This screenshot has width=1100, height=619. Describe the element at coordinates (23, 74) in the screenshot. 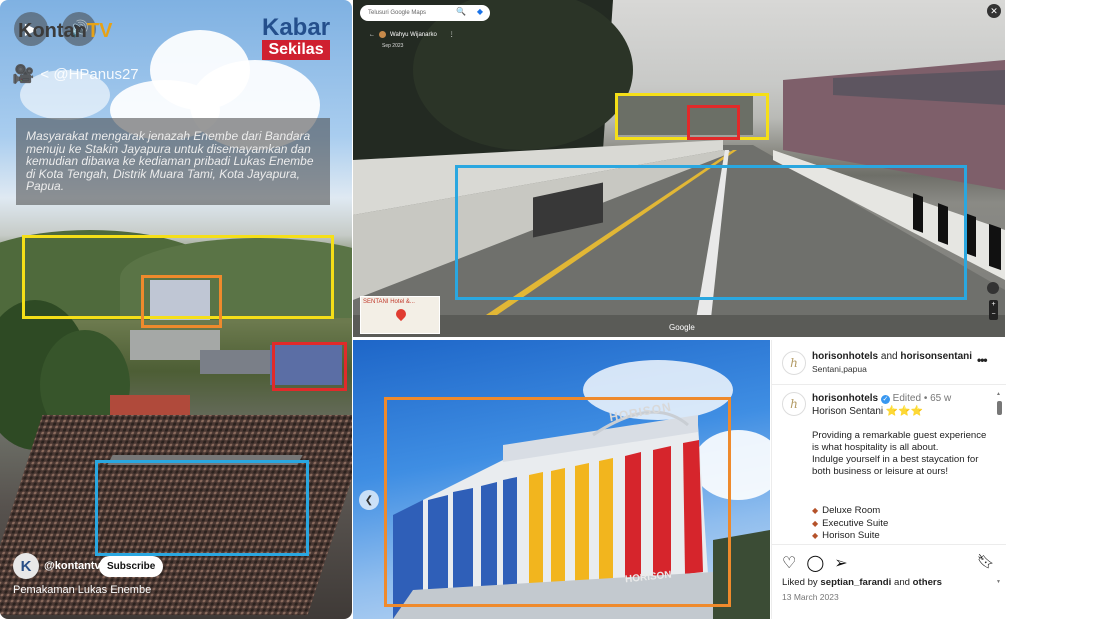

I see `camera-icon: 🎥` at that location.